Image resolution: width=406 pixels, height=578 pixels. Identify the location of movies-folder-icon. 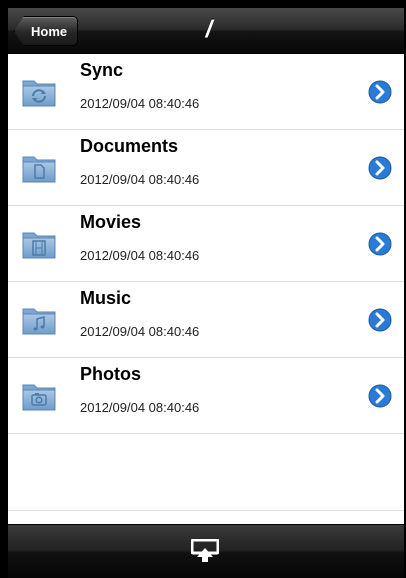
(39, 245).